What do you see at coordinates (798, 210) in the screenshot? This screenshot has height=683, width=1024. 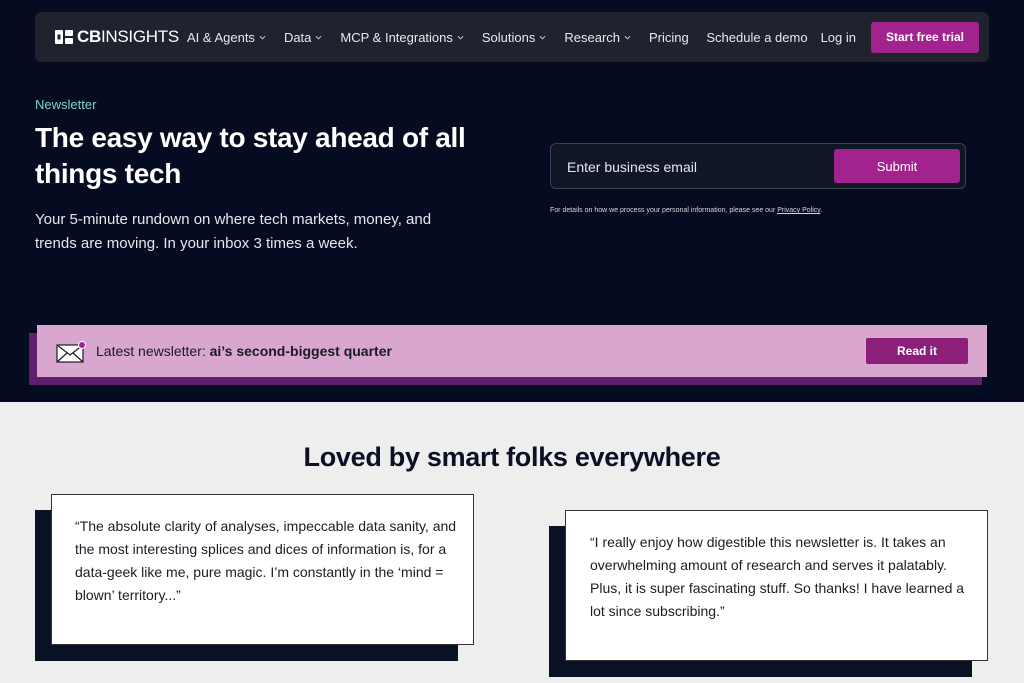 I see `privacy-policy-link: Privacy Policy` at bounding box center [798, 210].